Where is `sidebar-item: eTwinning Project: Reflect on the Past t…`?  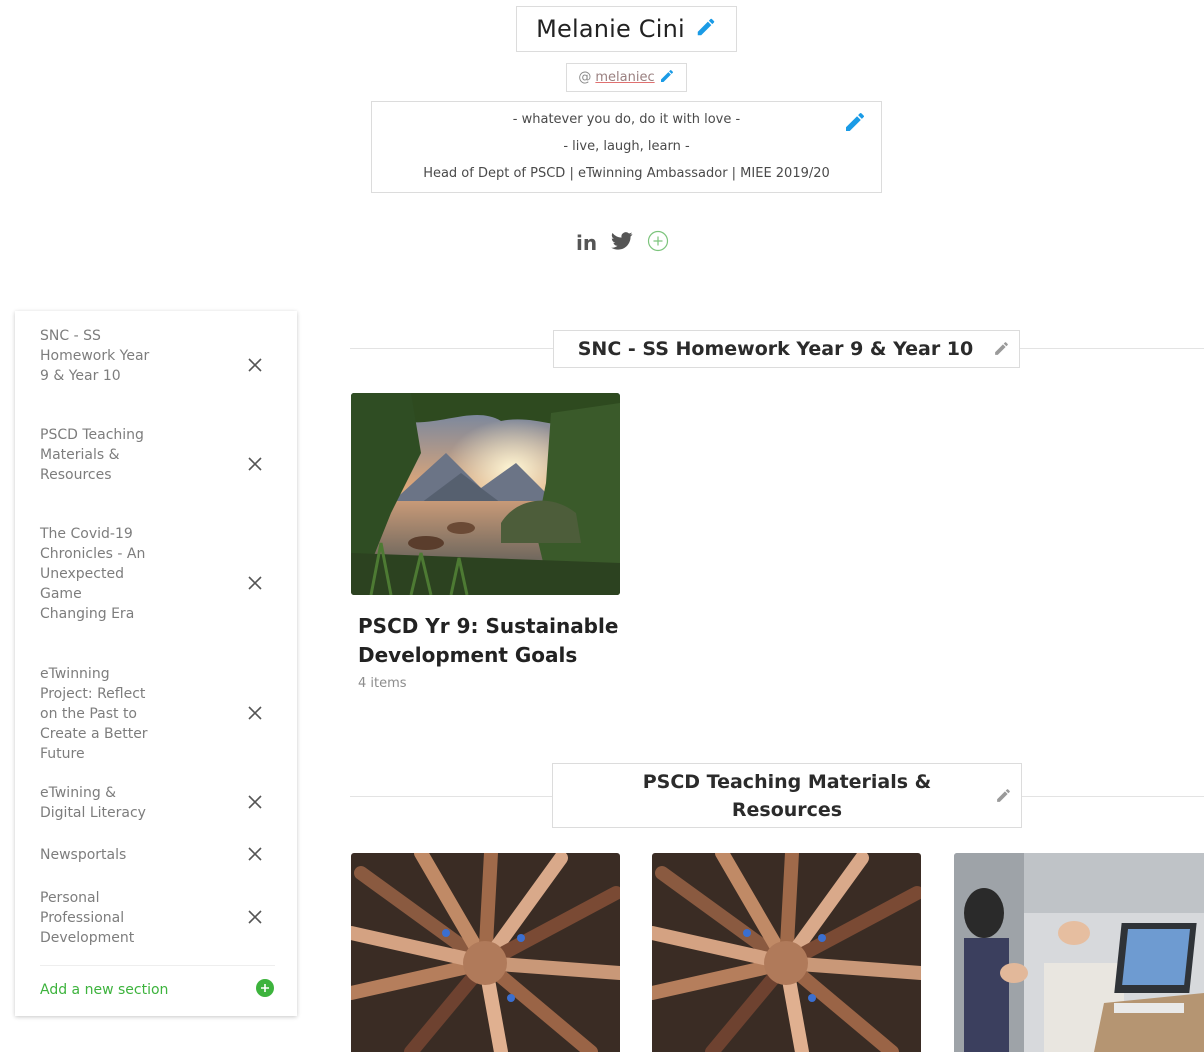 sidebar-item: eTwinning Project: Reflect on the Past t… is located at coordinates (162, 715).